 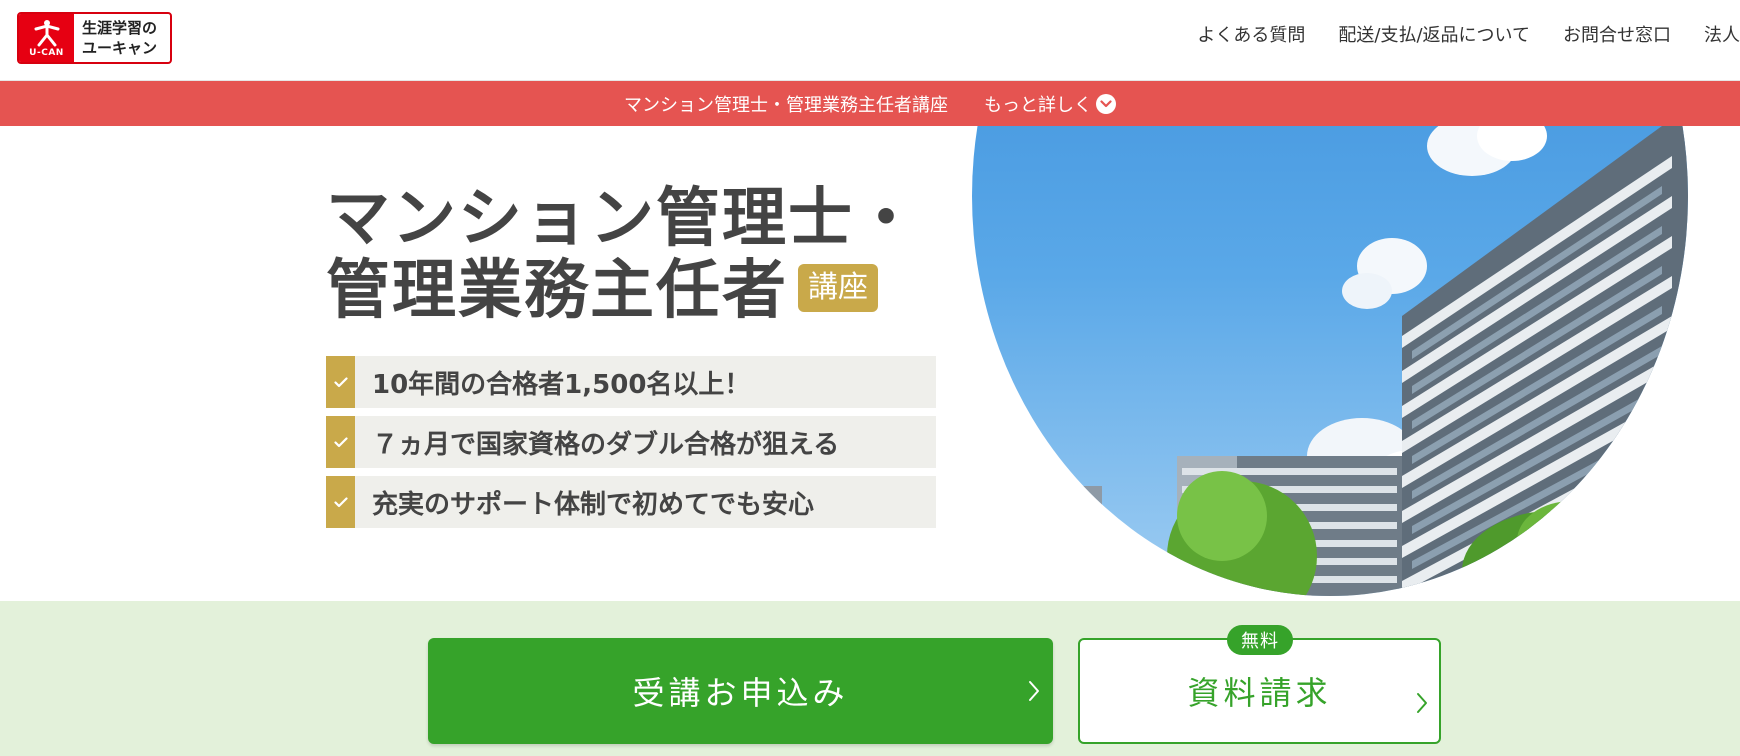 I want to click on nav-faq-link: よくある質問, so click(x=1251, y=36).